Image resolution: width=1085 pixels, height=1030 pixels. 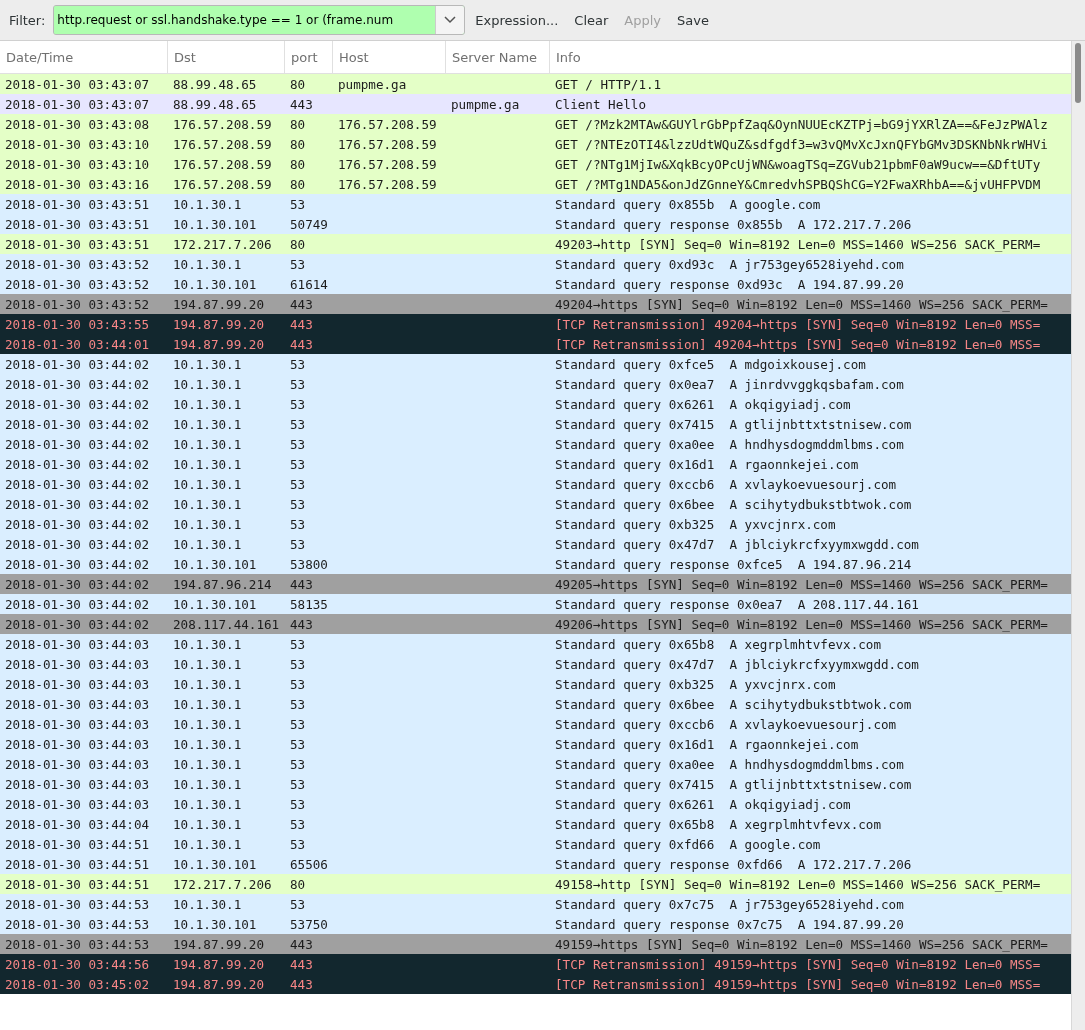 I want to click on packet-row: 2018-01-30 03:44:02 10.1.30.1 53 Standard query 0xa0ee A hndhysdogmddmlbms.com, so click(x=536, y=444).